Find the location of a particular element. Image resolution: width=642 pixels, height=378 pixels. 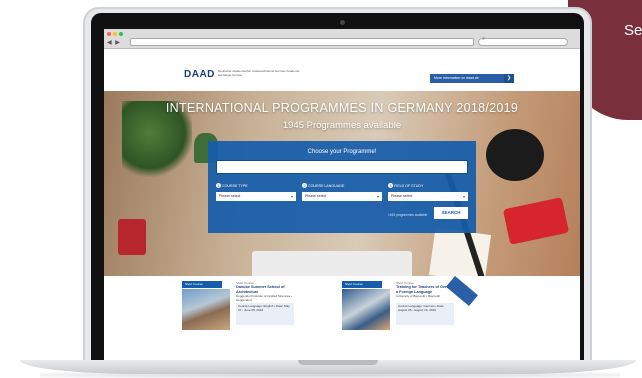

field-of-study-select: Please select ▾ is located at coordinates (428, 196).